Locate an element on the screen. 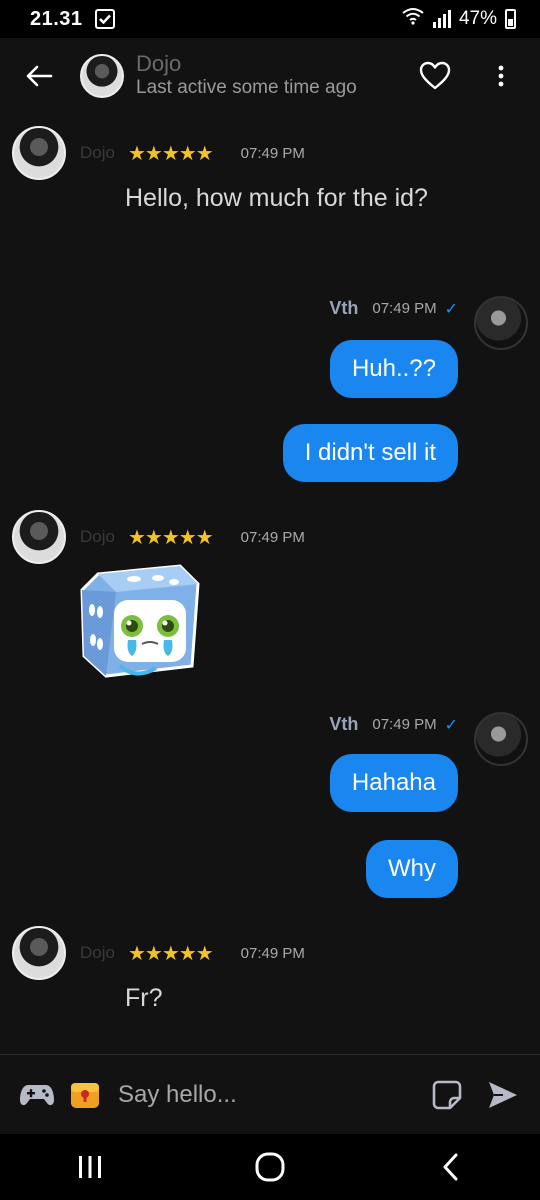 This screenshot has width=540, height=1200. sticker-icon is located at coordinates (447, 1094).